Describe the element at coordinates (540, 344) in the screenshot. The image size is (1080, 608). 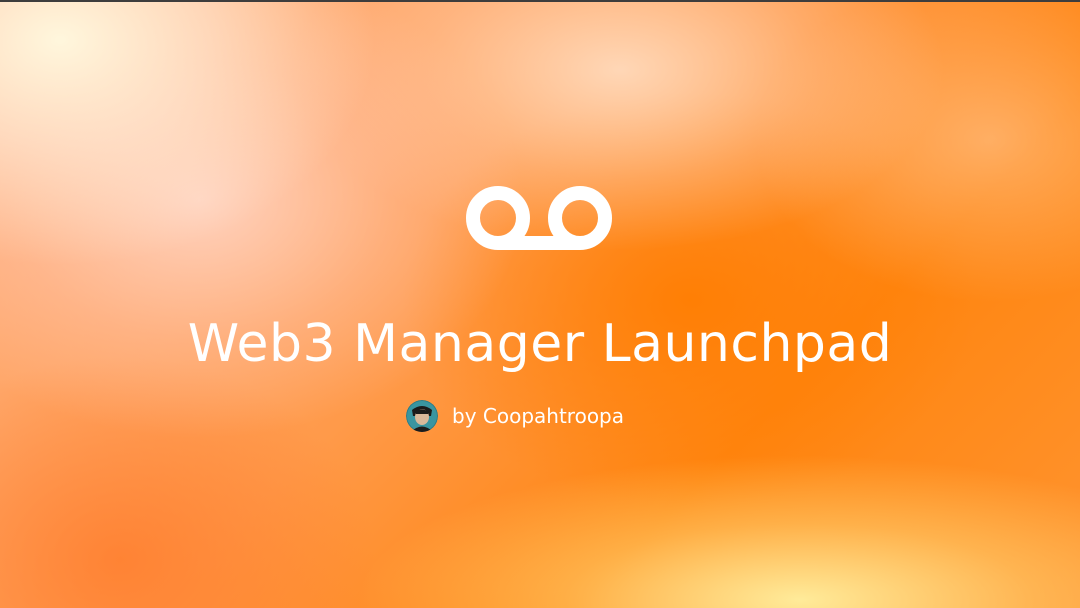
I see `page-title: Web3 Manager Launchpad` at that location.